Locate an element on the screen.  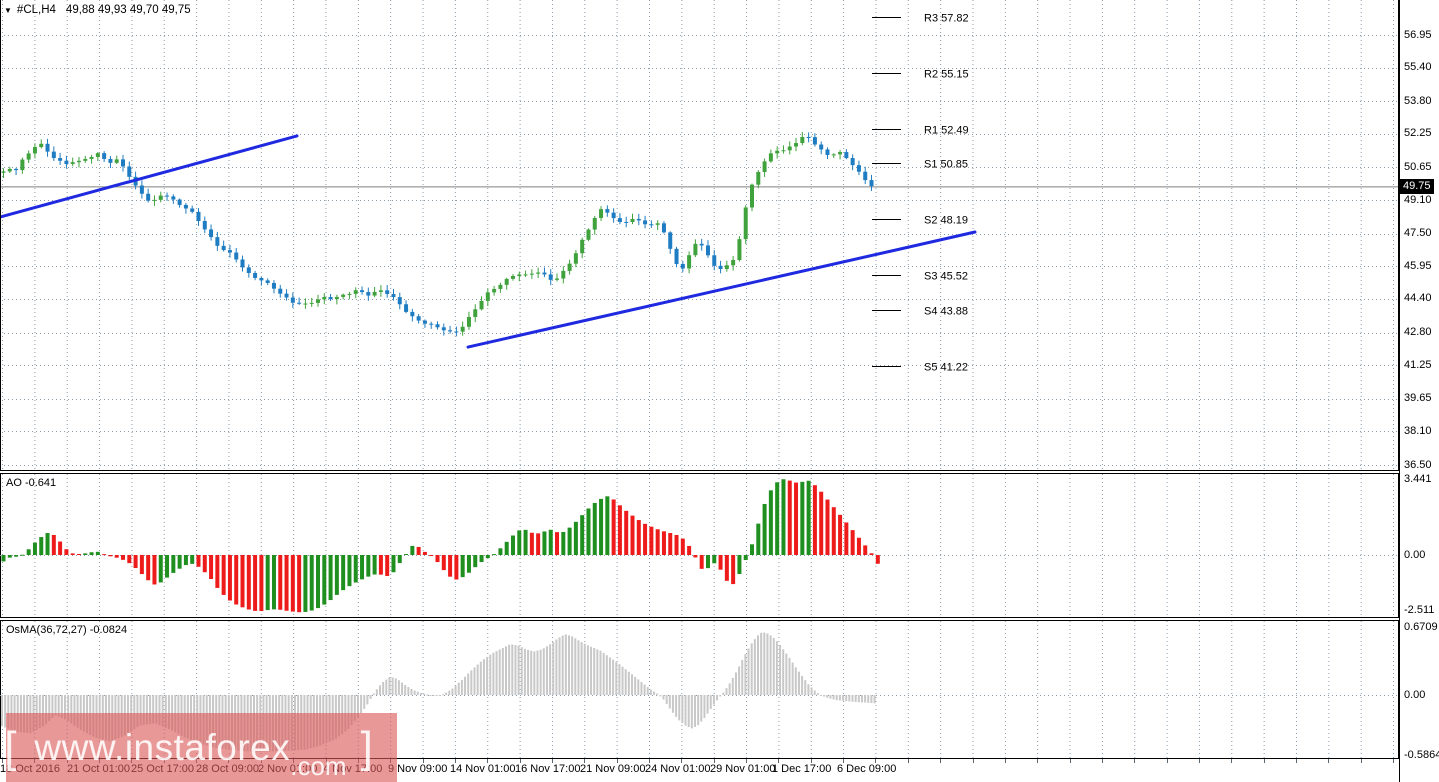
time-axis-label: 14 Nov 01:00 is located at coordinates (483, 769).